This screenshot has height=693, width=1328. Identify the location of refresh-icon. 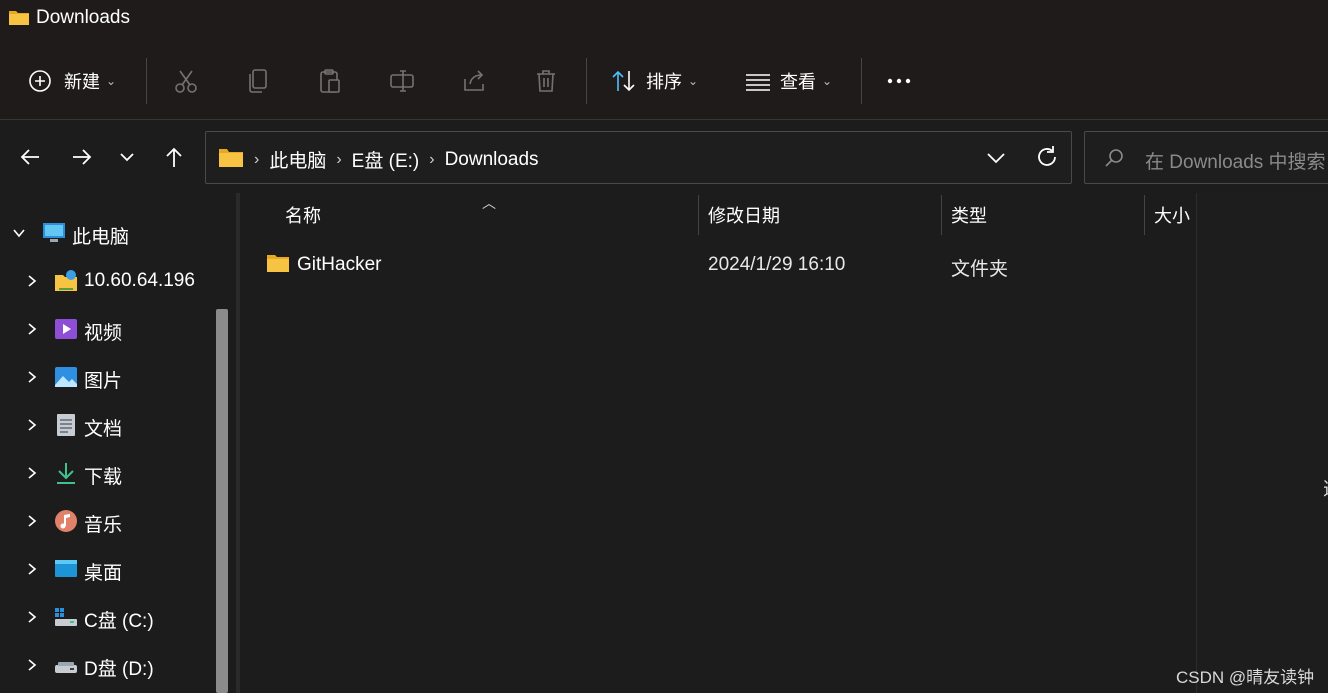
(1047, 157).